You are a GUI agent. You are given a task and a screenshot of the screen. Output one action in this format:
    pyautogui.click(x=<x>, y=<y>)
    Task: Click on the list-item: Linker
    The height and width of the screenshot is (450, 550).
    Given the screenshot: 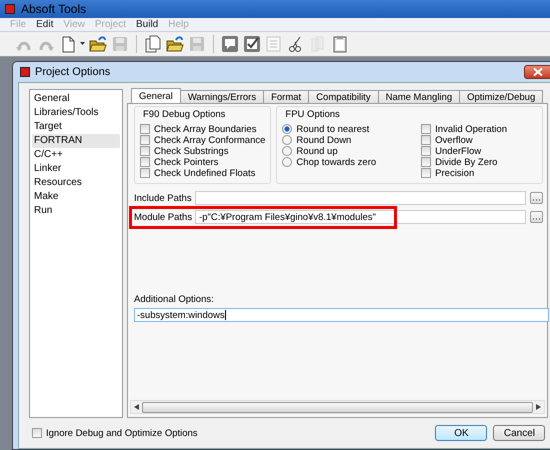 What is the action you would take?
    pyautogui.click(x=76, y=169)
    